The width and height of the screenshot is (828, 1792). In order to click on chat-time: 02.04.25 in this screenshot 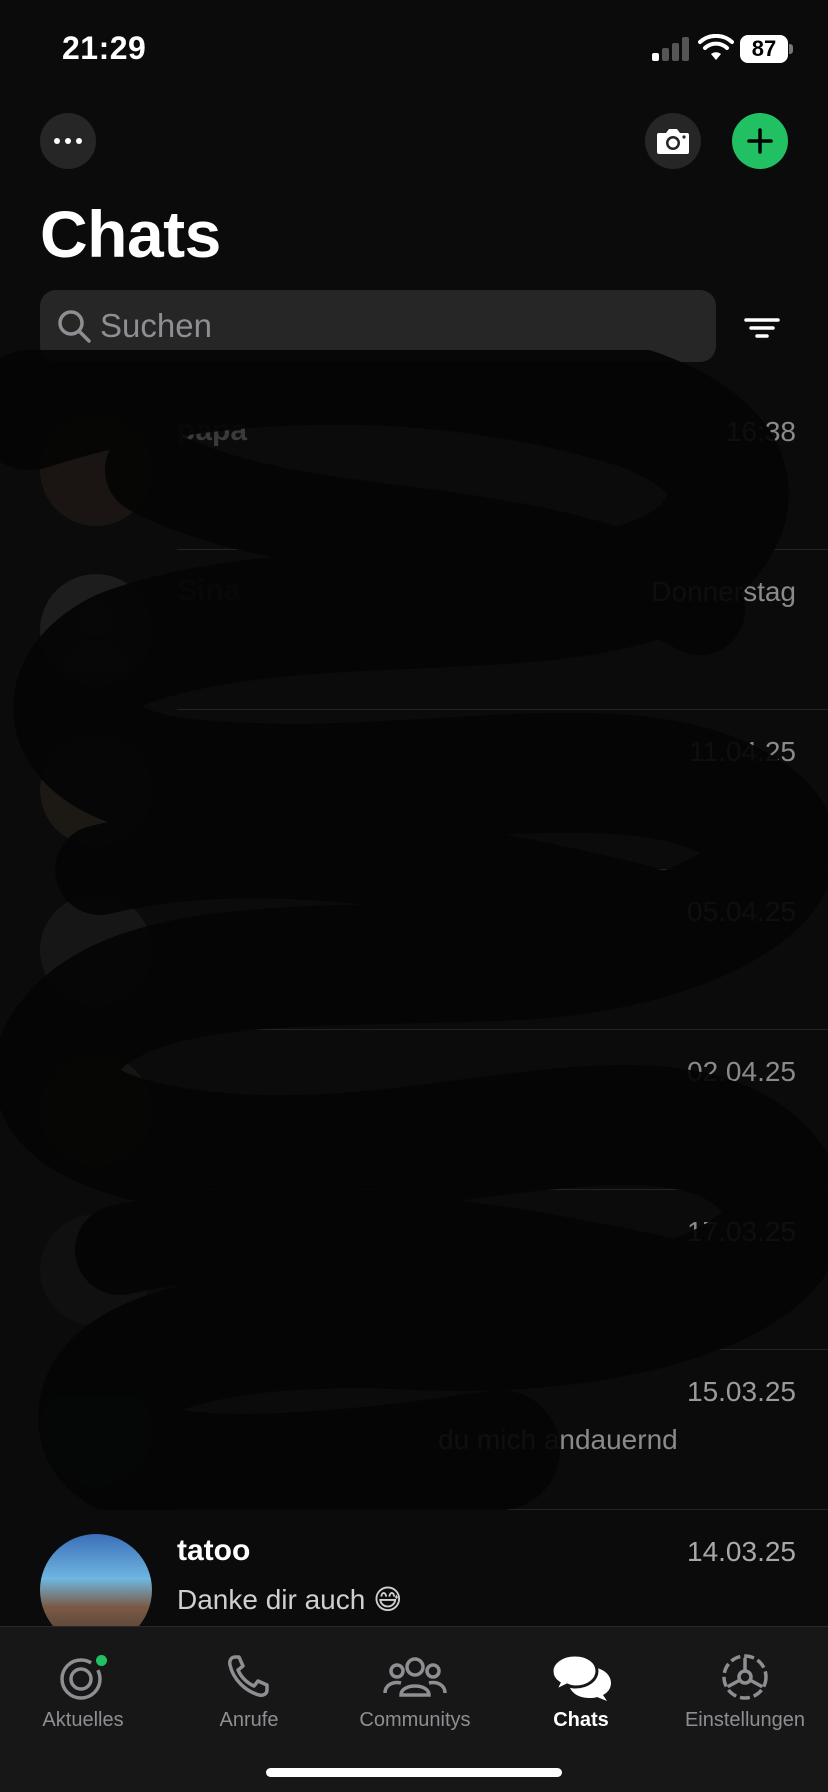, I will do `click(741, 1071)`.